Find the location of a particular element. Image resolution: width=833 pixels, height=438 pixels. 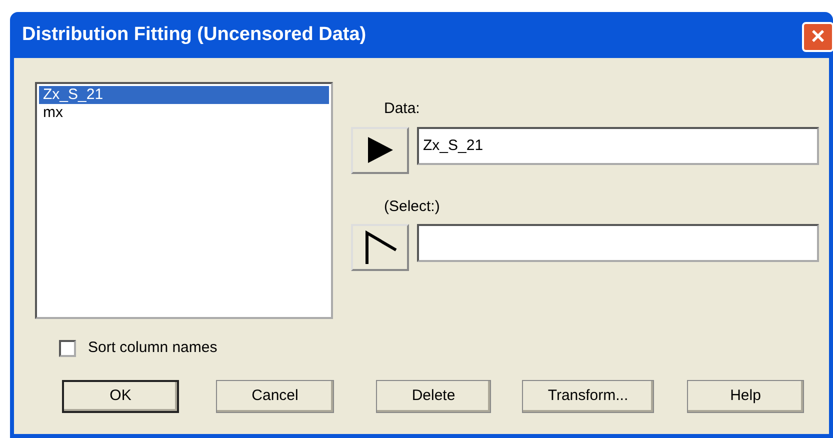

list-item: Zx_S_21 is located at coordinates (184, 95).